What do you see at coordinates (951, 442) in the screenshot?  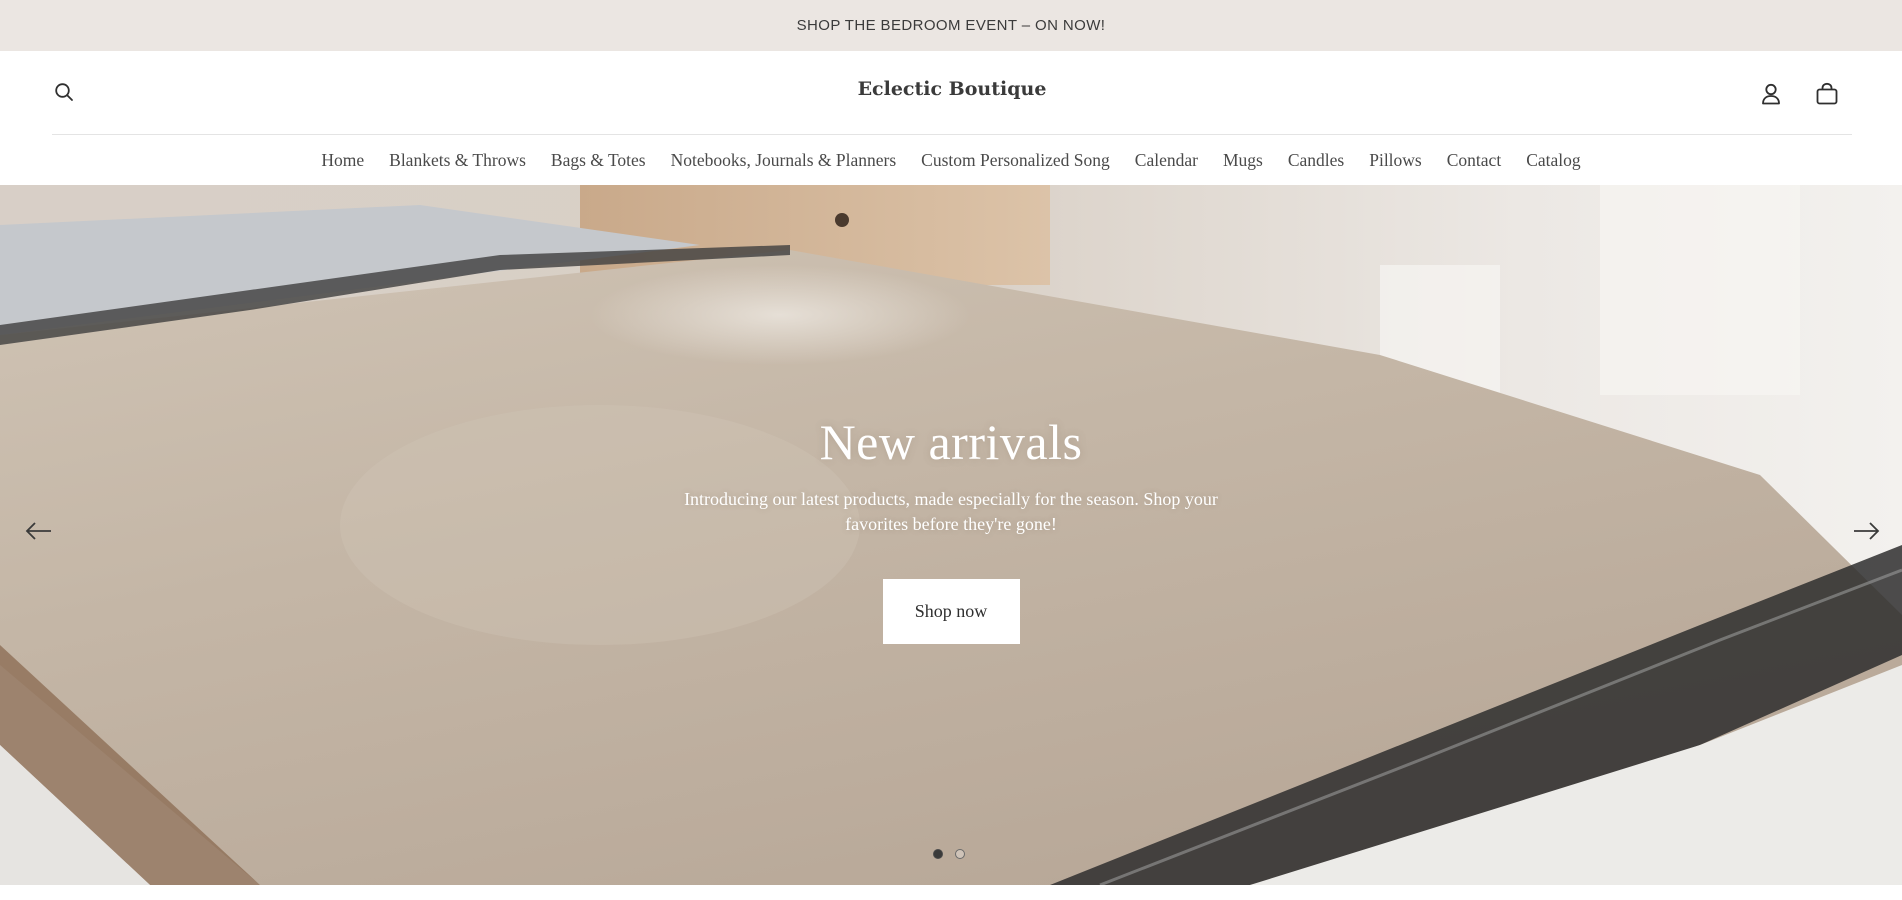 I see `hero-title: New arrivals` at bounding box center [951, 442].